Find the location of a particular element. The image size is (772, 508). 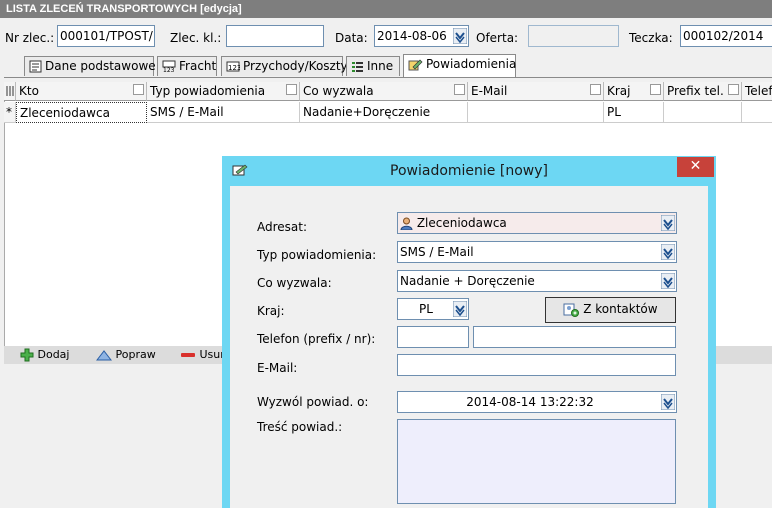

tab-inne: Inne is located at coordinates (373, 66).